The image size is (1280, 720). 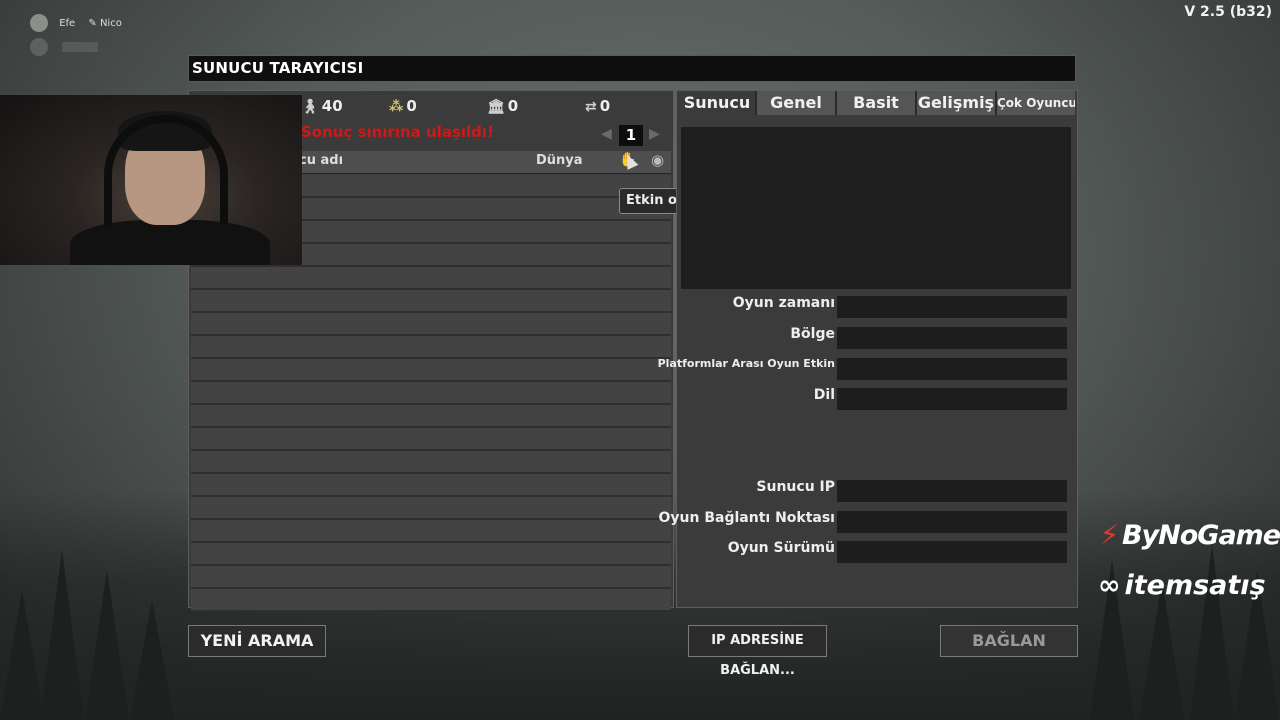 I want to click on sponsor-logo-itemsatis: ∞ itemsatış, so click(x=1182, y=585).